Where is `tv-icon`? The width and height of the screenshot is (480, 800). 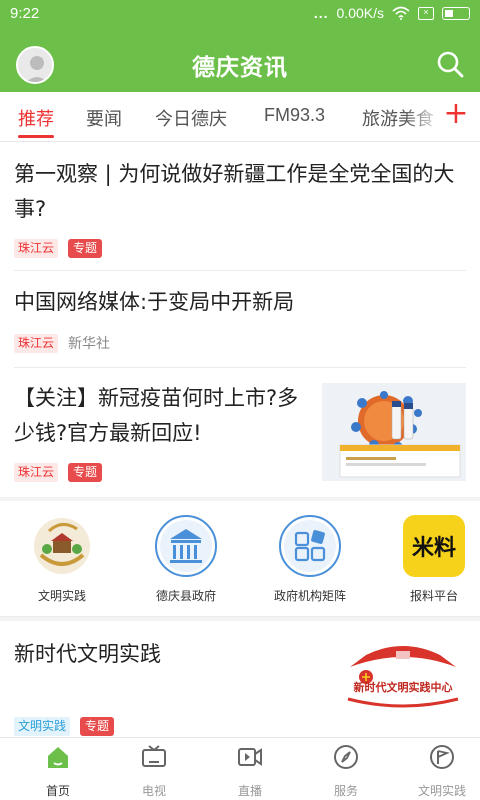
tv-icon is located at coordinates (154, 756).